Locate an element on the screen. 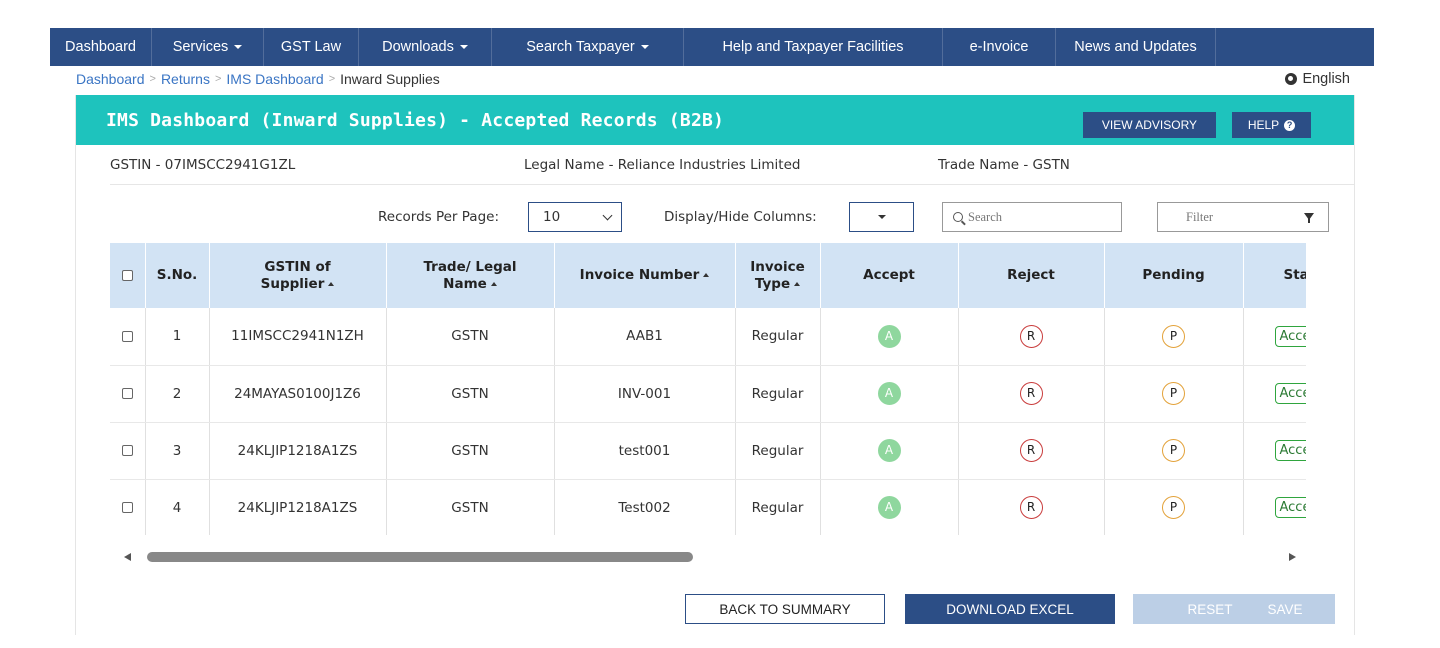 The width and height of the screenshot is (1440, 648). filter-dropdown: Filter is located at coordinates (1243, 217).